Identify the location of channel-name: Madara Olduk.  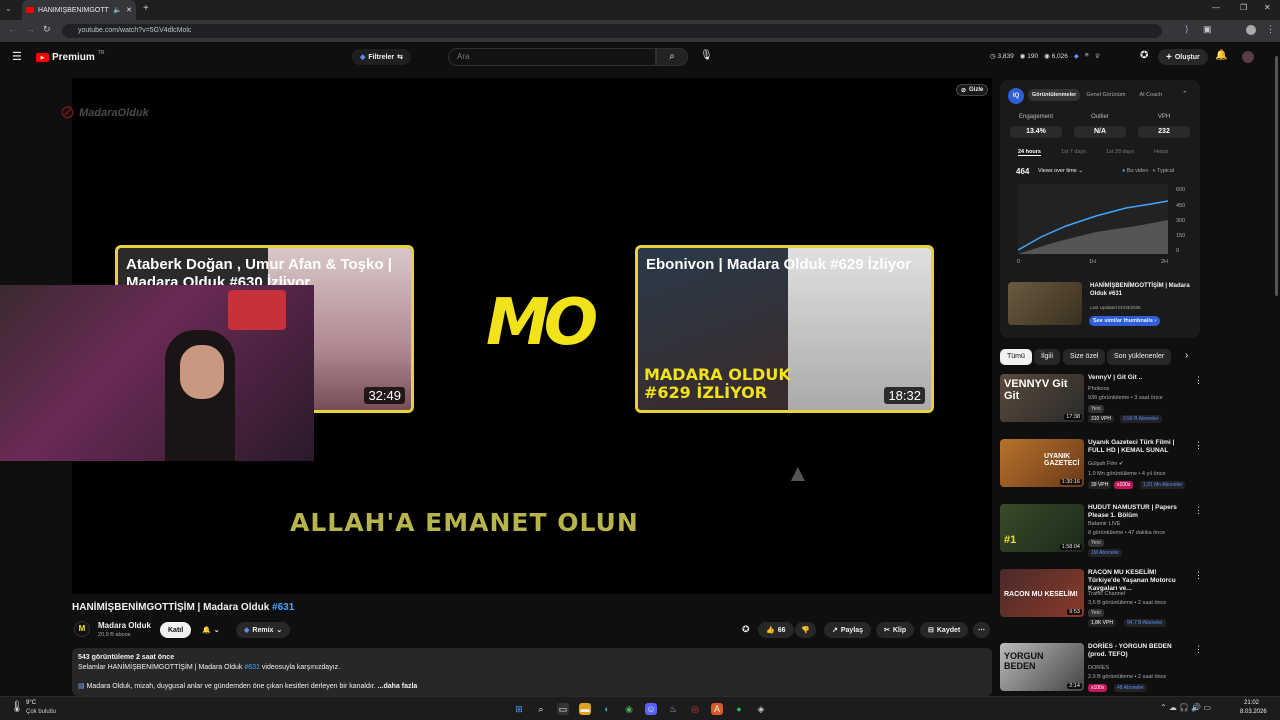
(124, 625).